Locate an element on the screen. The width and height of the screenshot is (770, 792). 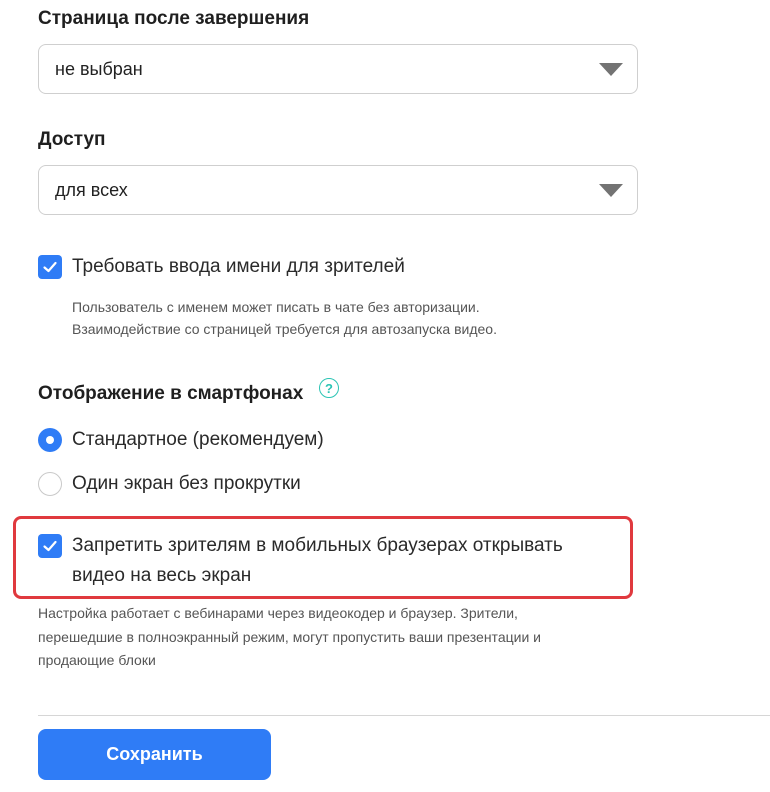
require-name-label: Требовать ввода имени для зрителей is located at coordinates (238, 267).